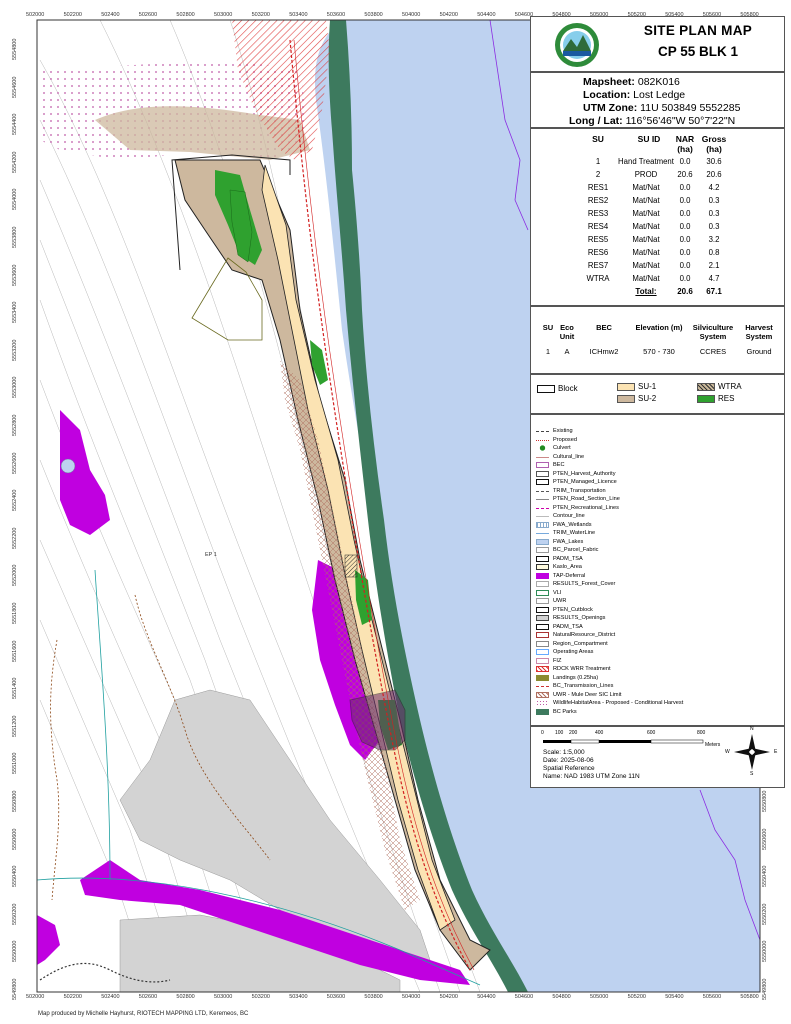 The width and height of the screenshot is (791, 1024). What do you see at coordinates (298, 997) in the screenshot?
I see `x-axis-tick-label: 503400` at bounding box center [298, 997].